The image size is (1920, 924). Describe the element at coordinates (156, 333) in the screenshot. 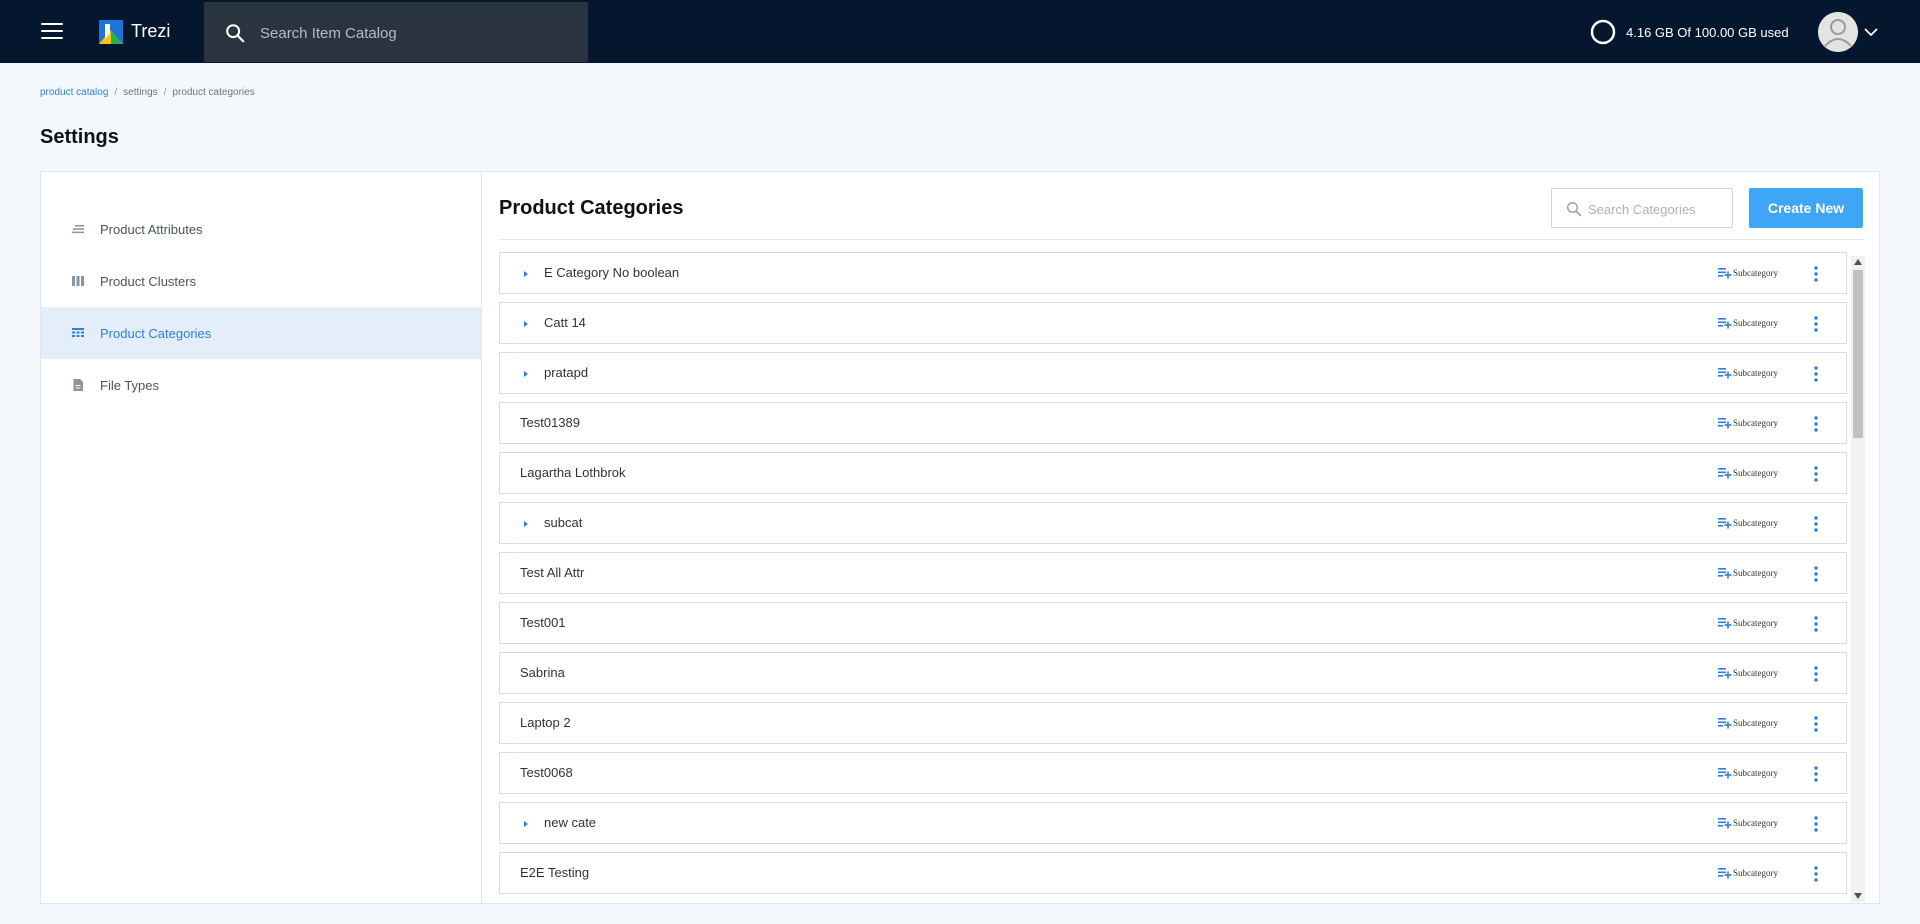

I see `sidebar-item-label: Product Categories` at that location.